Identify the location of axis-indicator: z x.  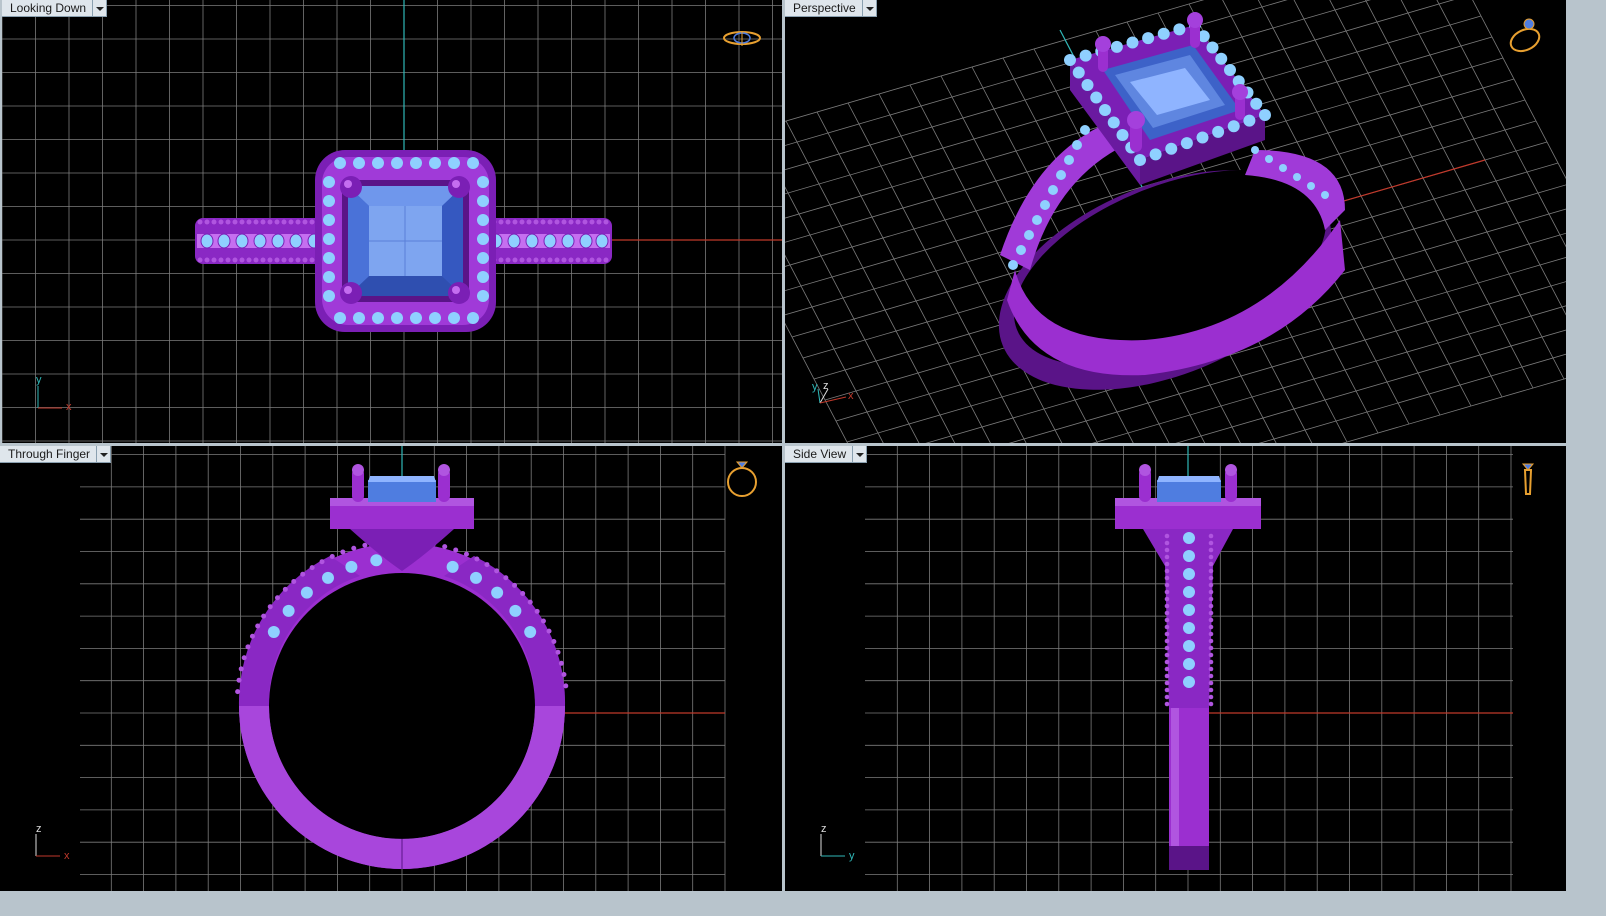
(55, 843).